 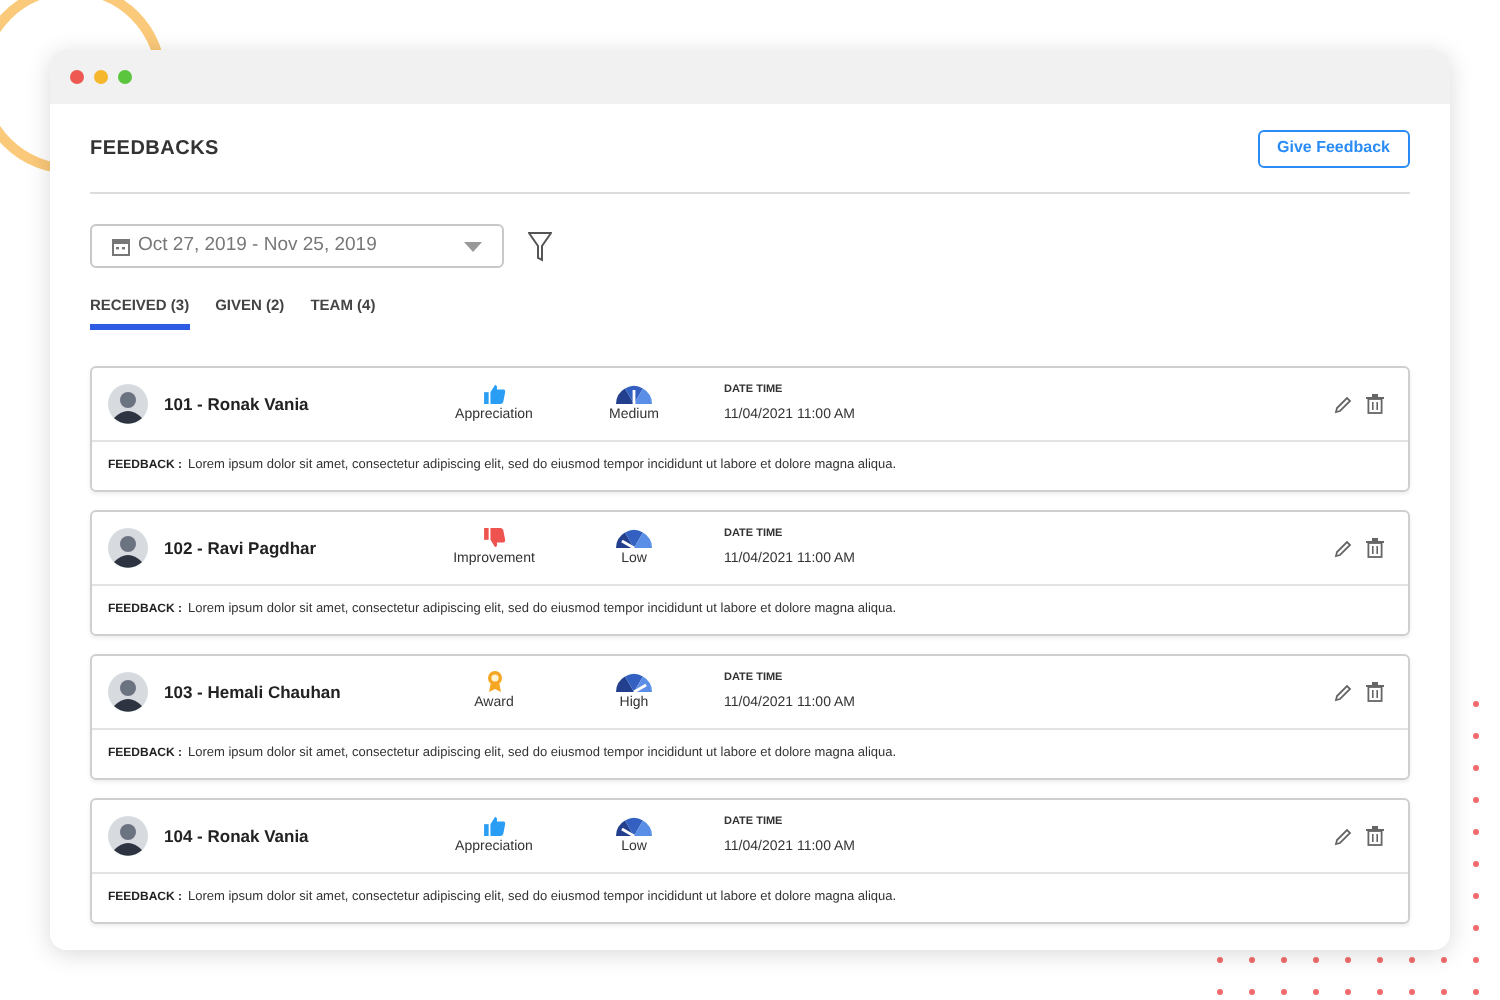 I want to click on page-title: FEEDBACKS, so click(x=154, y=149).